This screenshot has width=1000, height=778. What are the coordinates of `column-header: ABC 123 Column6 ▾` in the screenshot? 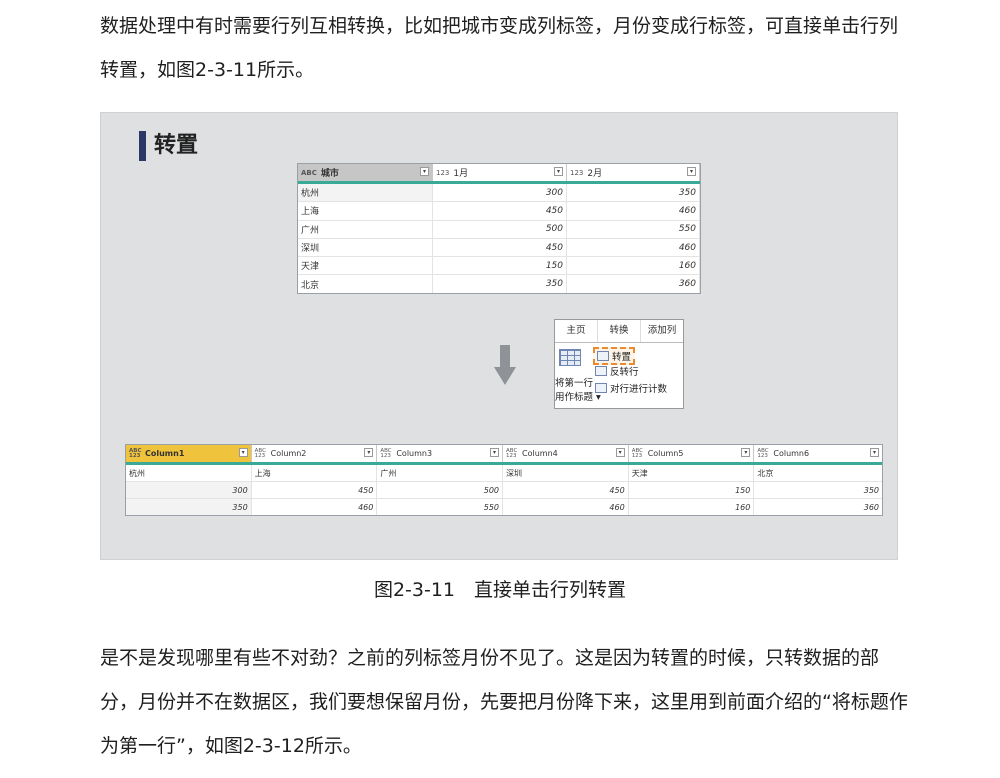 It's located at (818, 453).